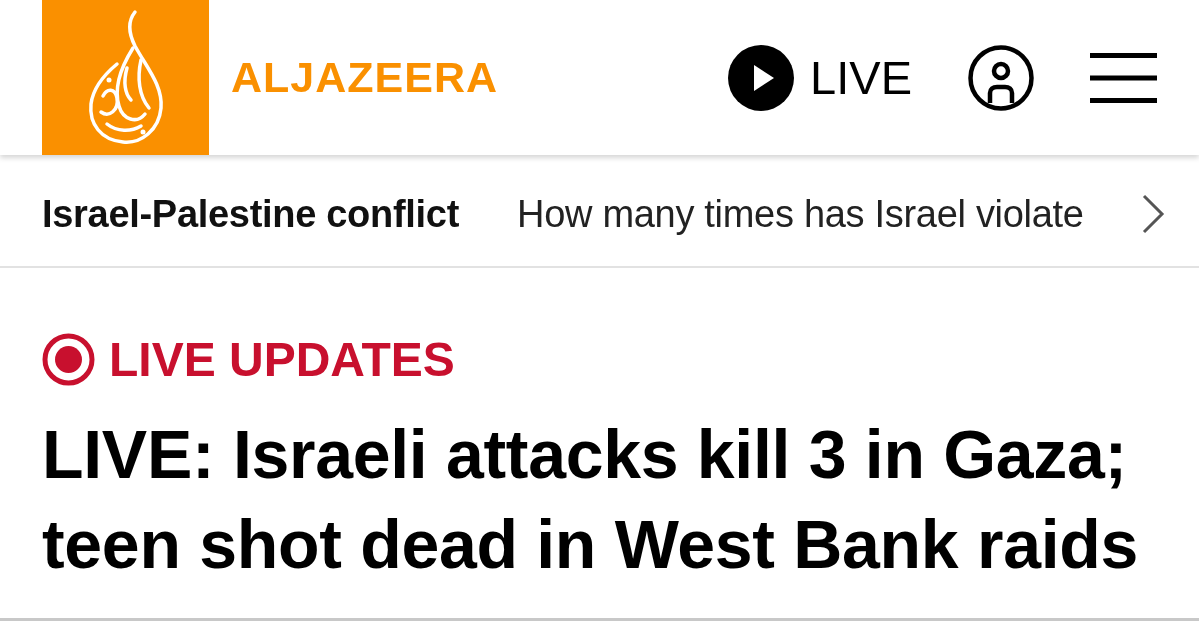 The width and height of the screenshot is (1199, 621). I want to click on live-dot-icon, so click(68, 359).